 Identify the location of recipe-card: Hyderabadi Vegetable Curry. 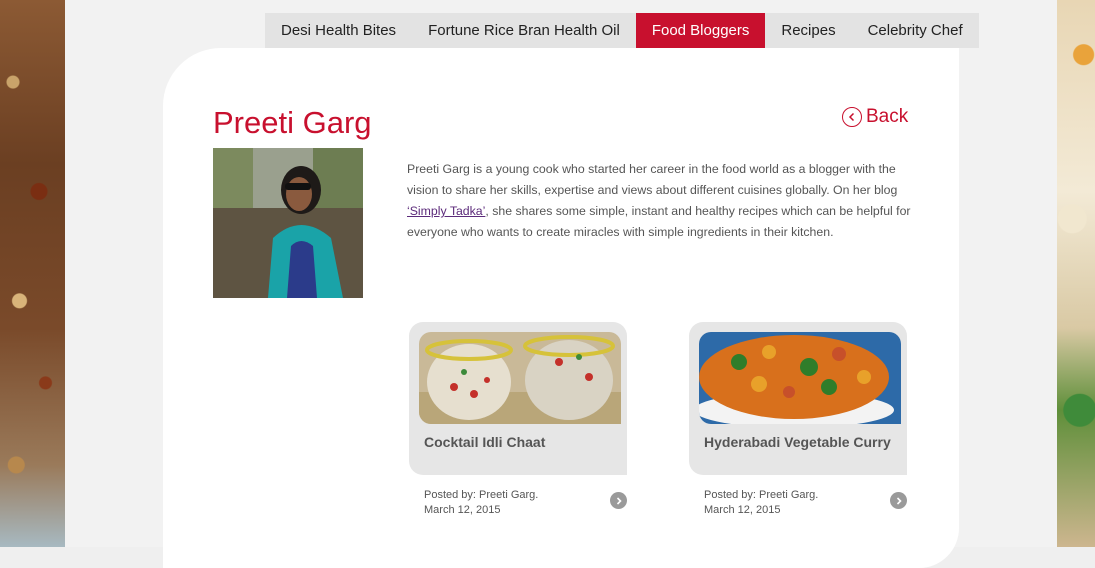
(798, 398).